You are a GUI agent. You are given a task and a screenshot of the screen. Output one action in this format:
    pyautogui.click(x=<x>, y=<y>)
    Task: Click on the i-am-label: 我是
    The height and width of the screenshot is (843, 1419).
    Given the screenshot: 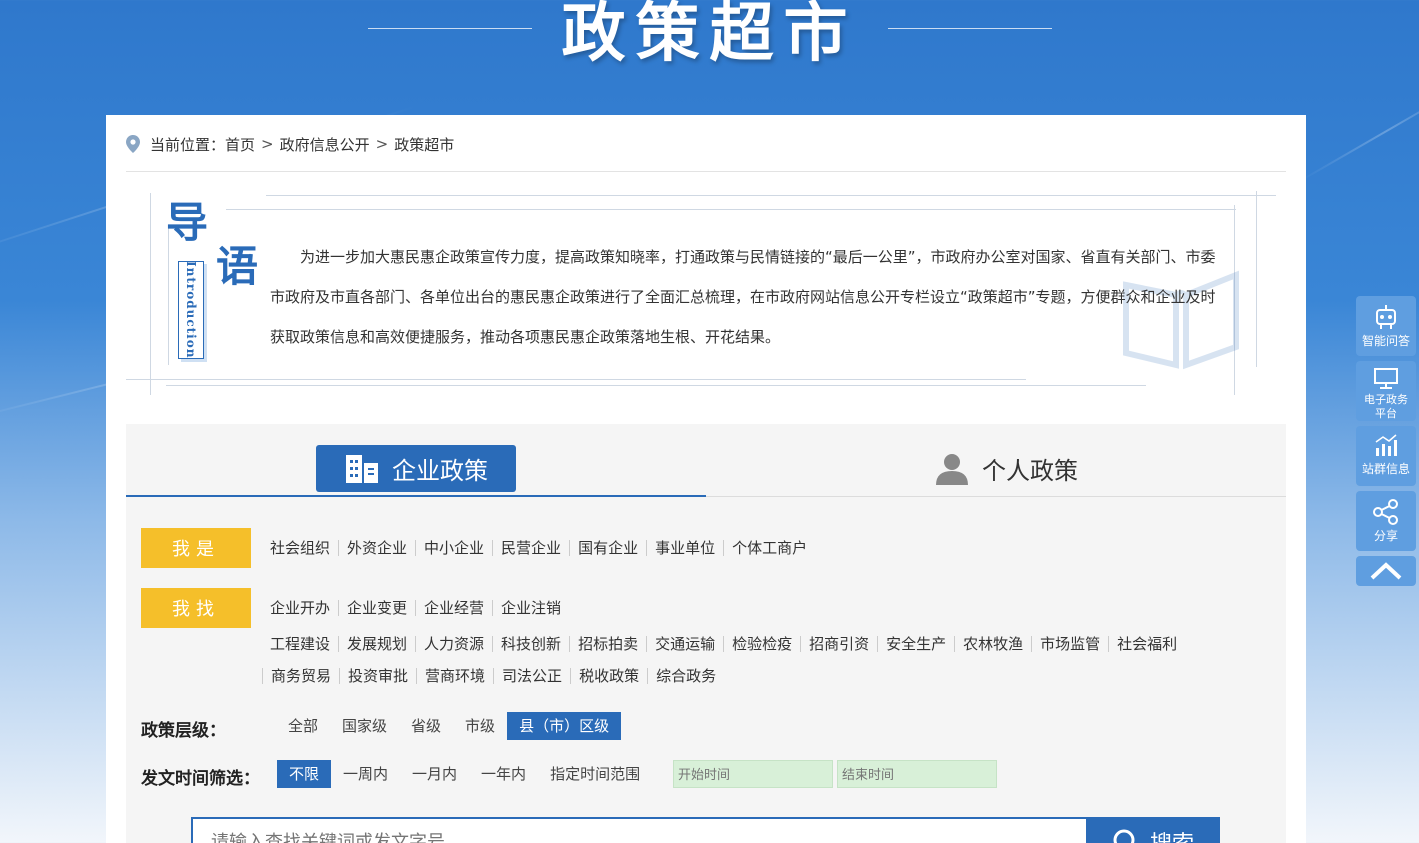 What is the action you would take?
    pyautogui.click(x=196, y=548)
    